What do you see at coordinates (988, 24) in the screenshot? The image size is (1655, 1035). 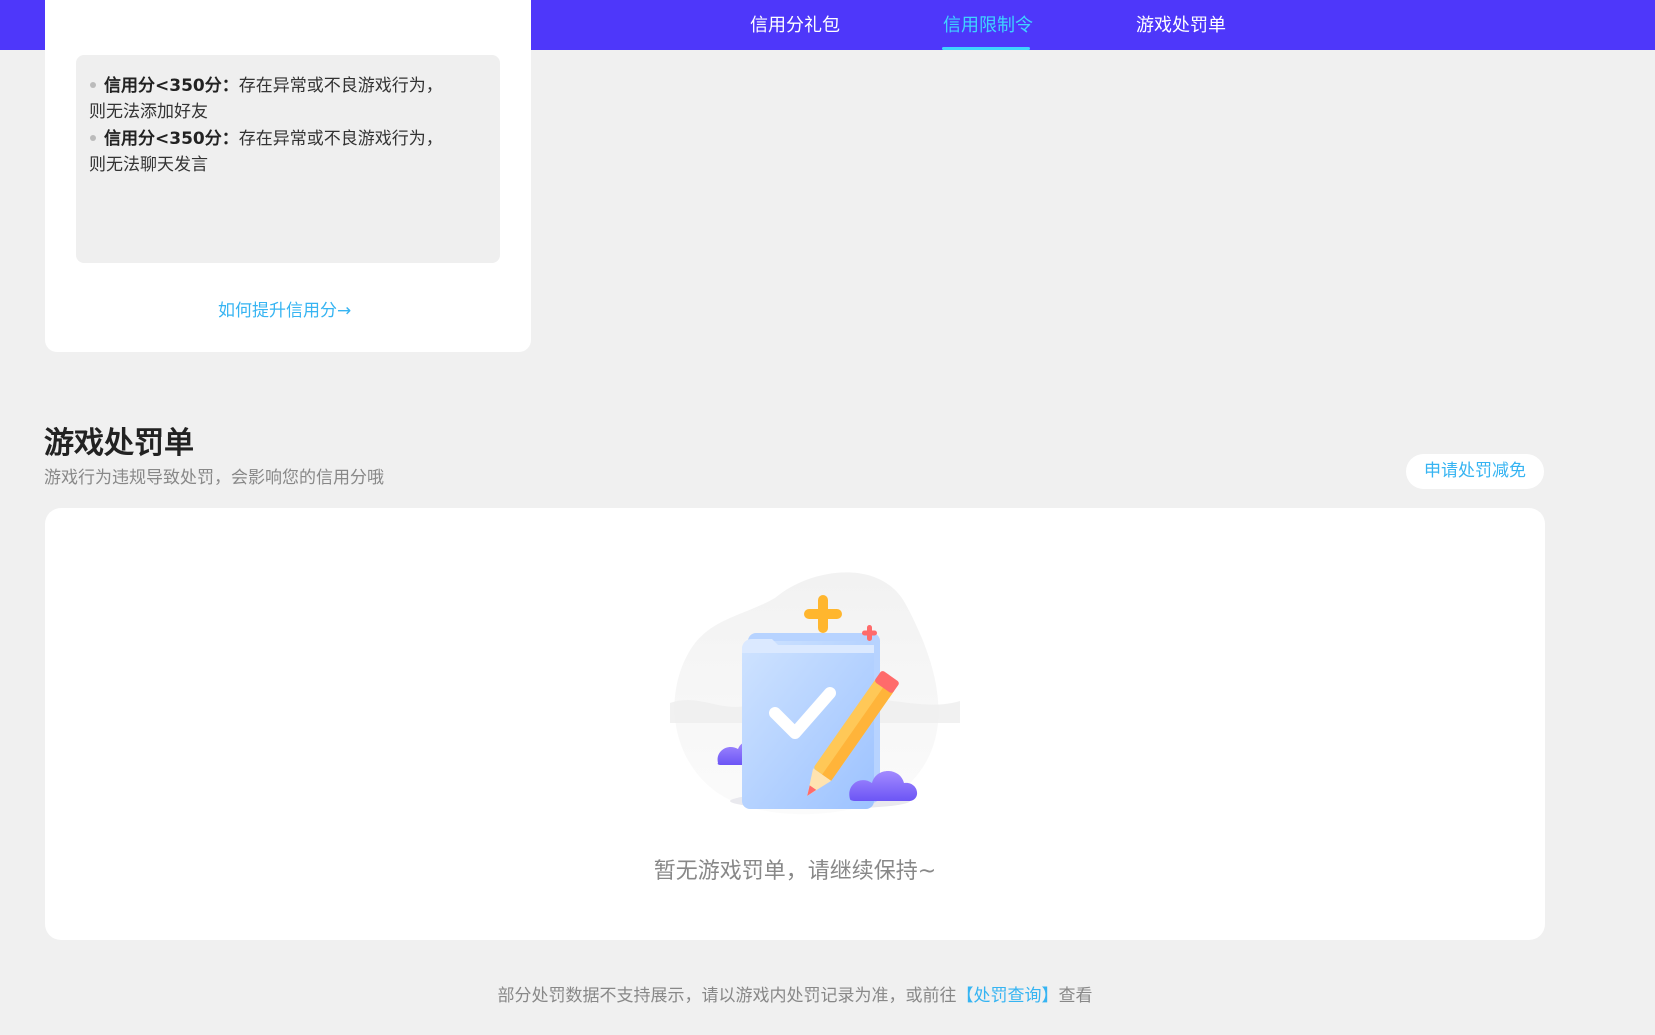 I see `tab-credit-restriction: 信用限制令` at bounding box center [988, 24].